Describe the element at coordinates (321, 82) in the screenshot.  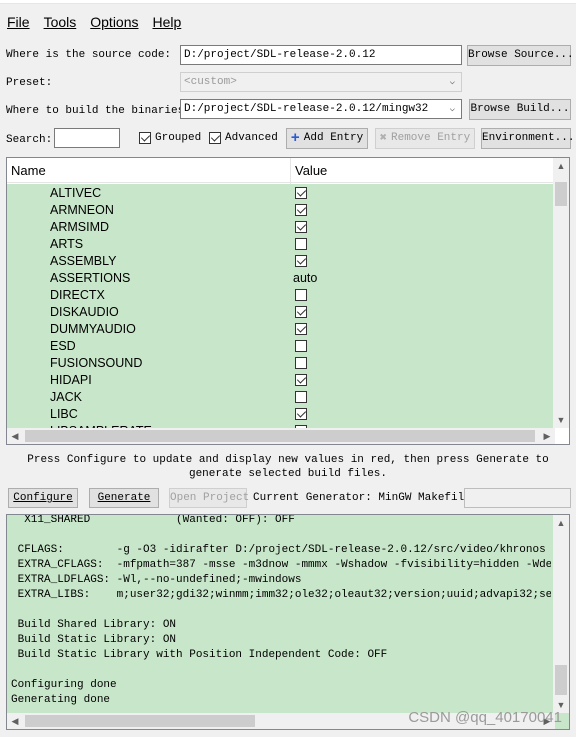
I see `preset-combo: <custom> ⌵` at that location.